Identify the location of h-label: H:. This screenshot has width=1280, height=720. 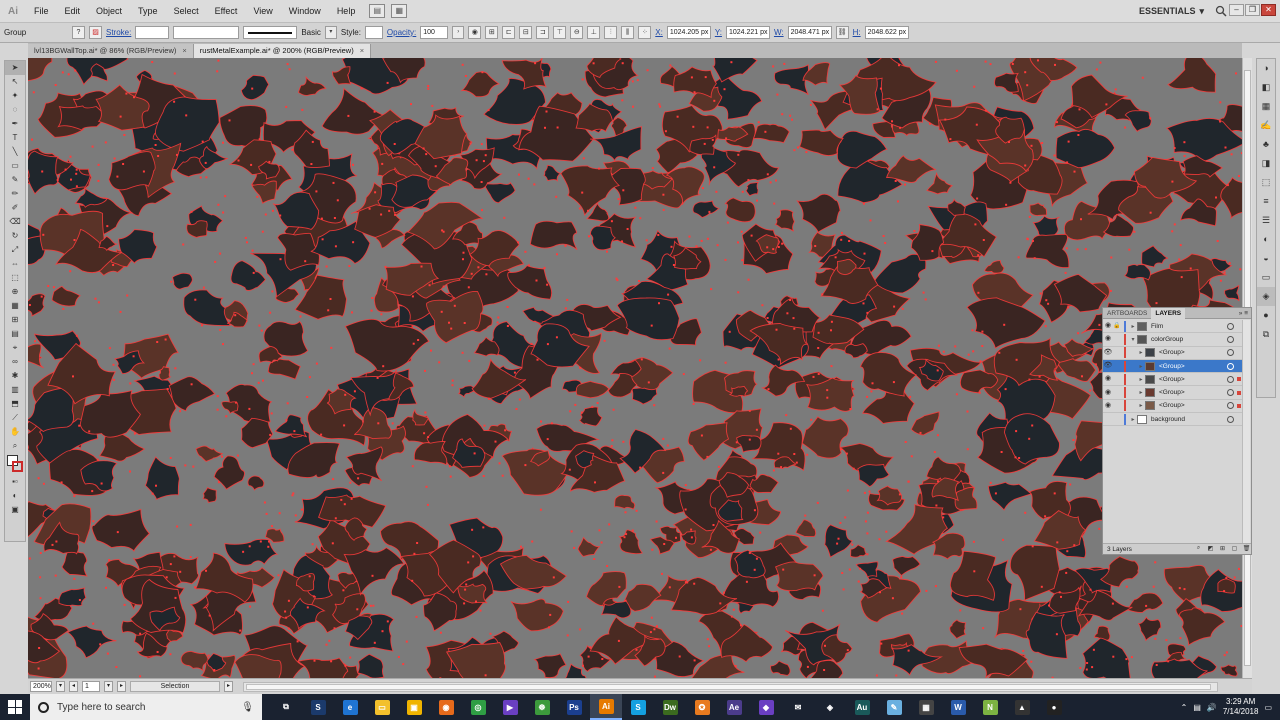
(857, 32).